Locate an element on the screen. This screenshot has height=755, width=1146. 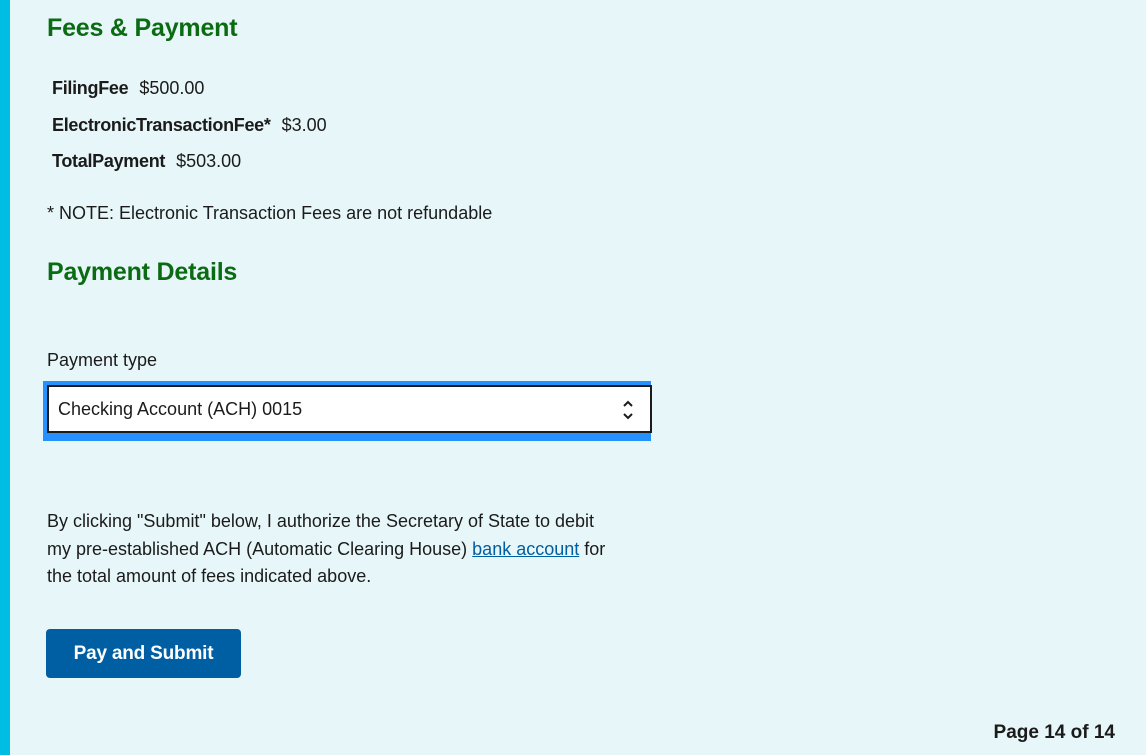
fee-row-electronic-transaction: ElectronicTransactionFee* $3.00 is located at coordinates (189, 125).